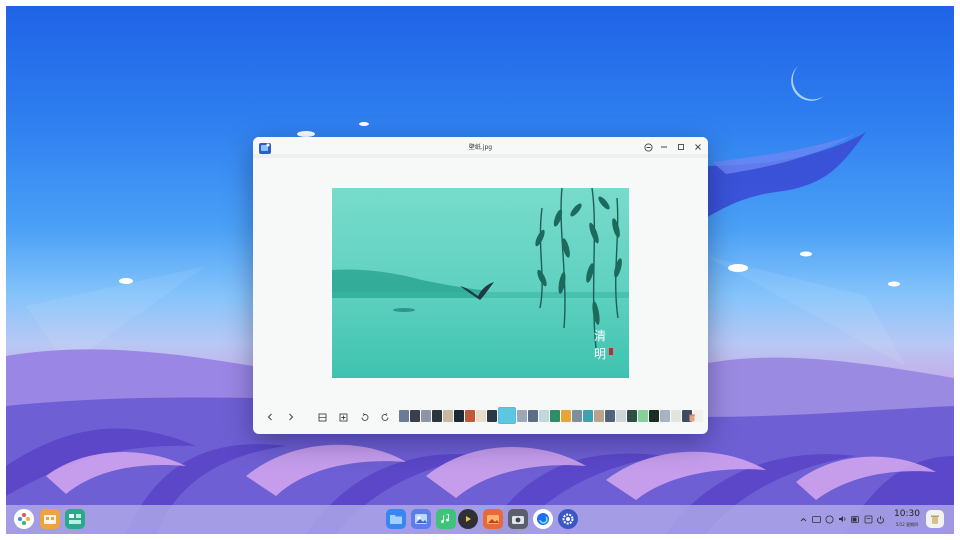 This screenshot has height=540, width=960. What do you see at coordinates (855, 519) in the screenshot?
I see `battery-icon` at bounding box center [855, 519].